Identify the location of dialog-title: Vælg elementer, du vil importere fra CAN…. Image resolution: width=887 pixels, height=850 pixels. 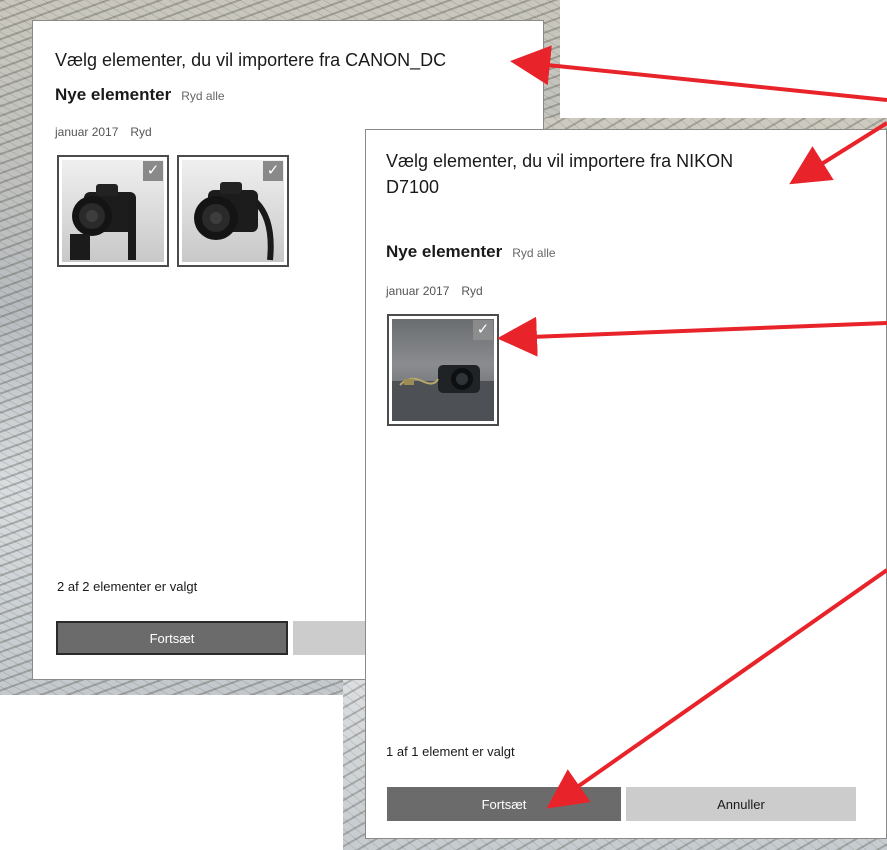
(251, 60).